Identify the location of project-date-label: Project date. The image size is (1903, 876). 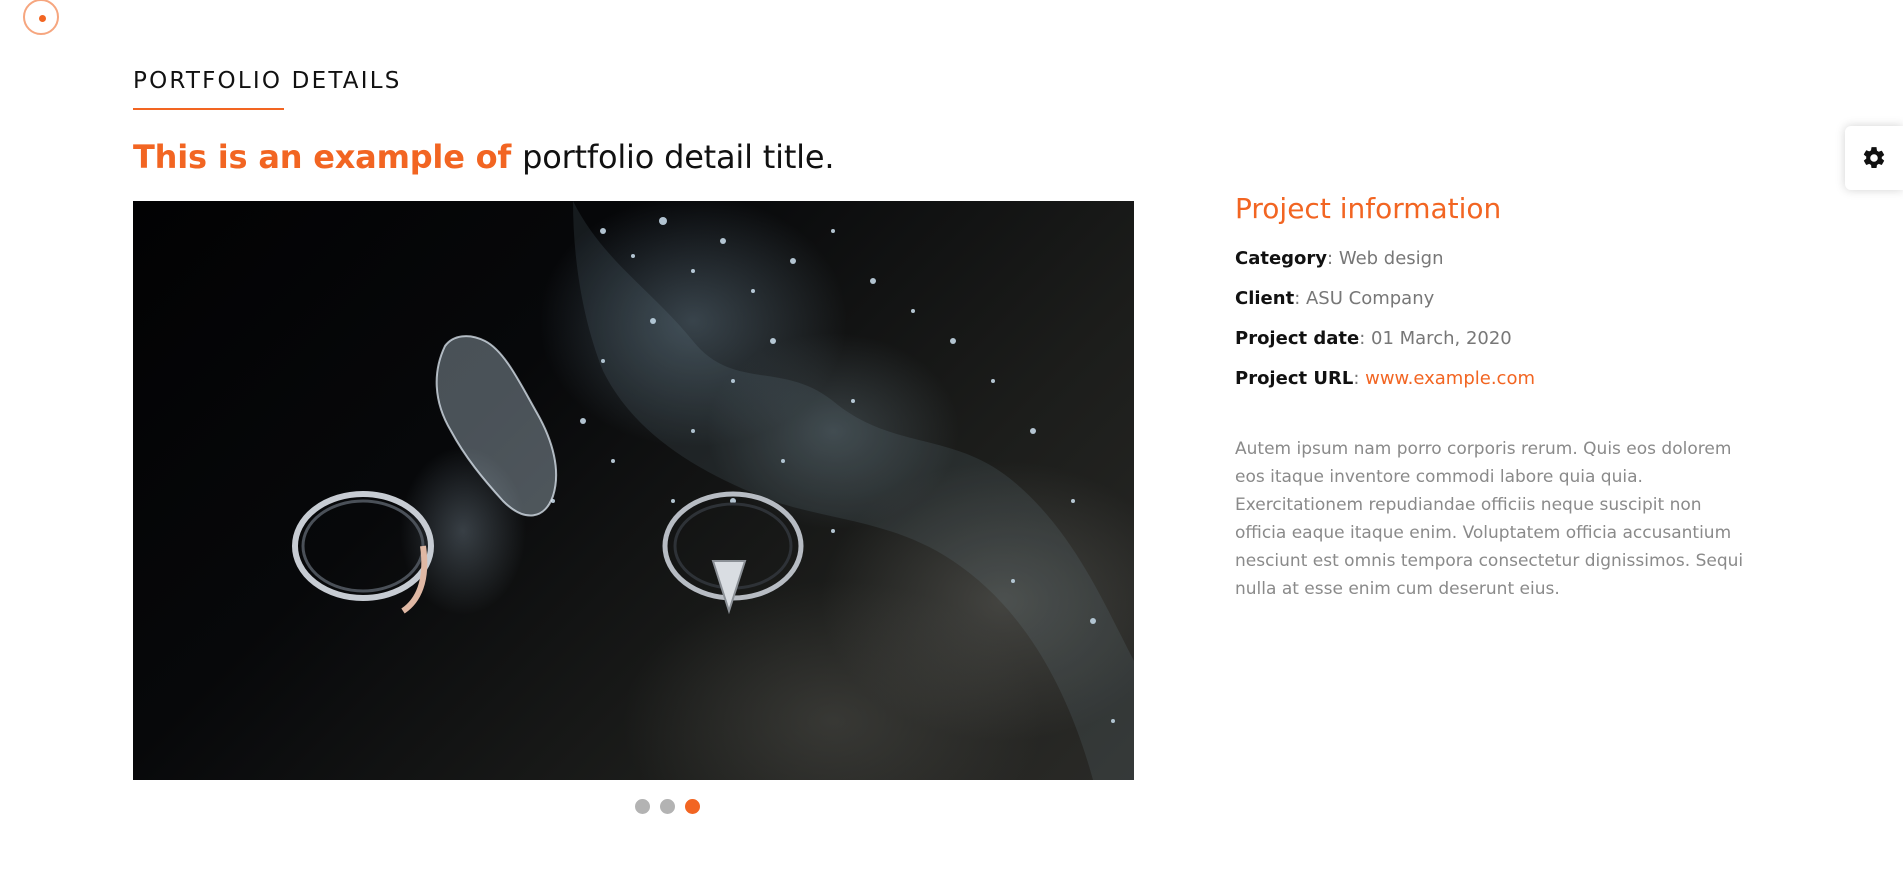
(1297, 338).